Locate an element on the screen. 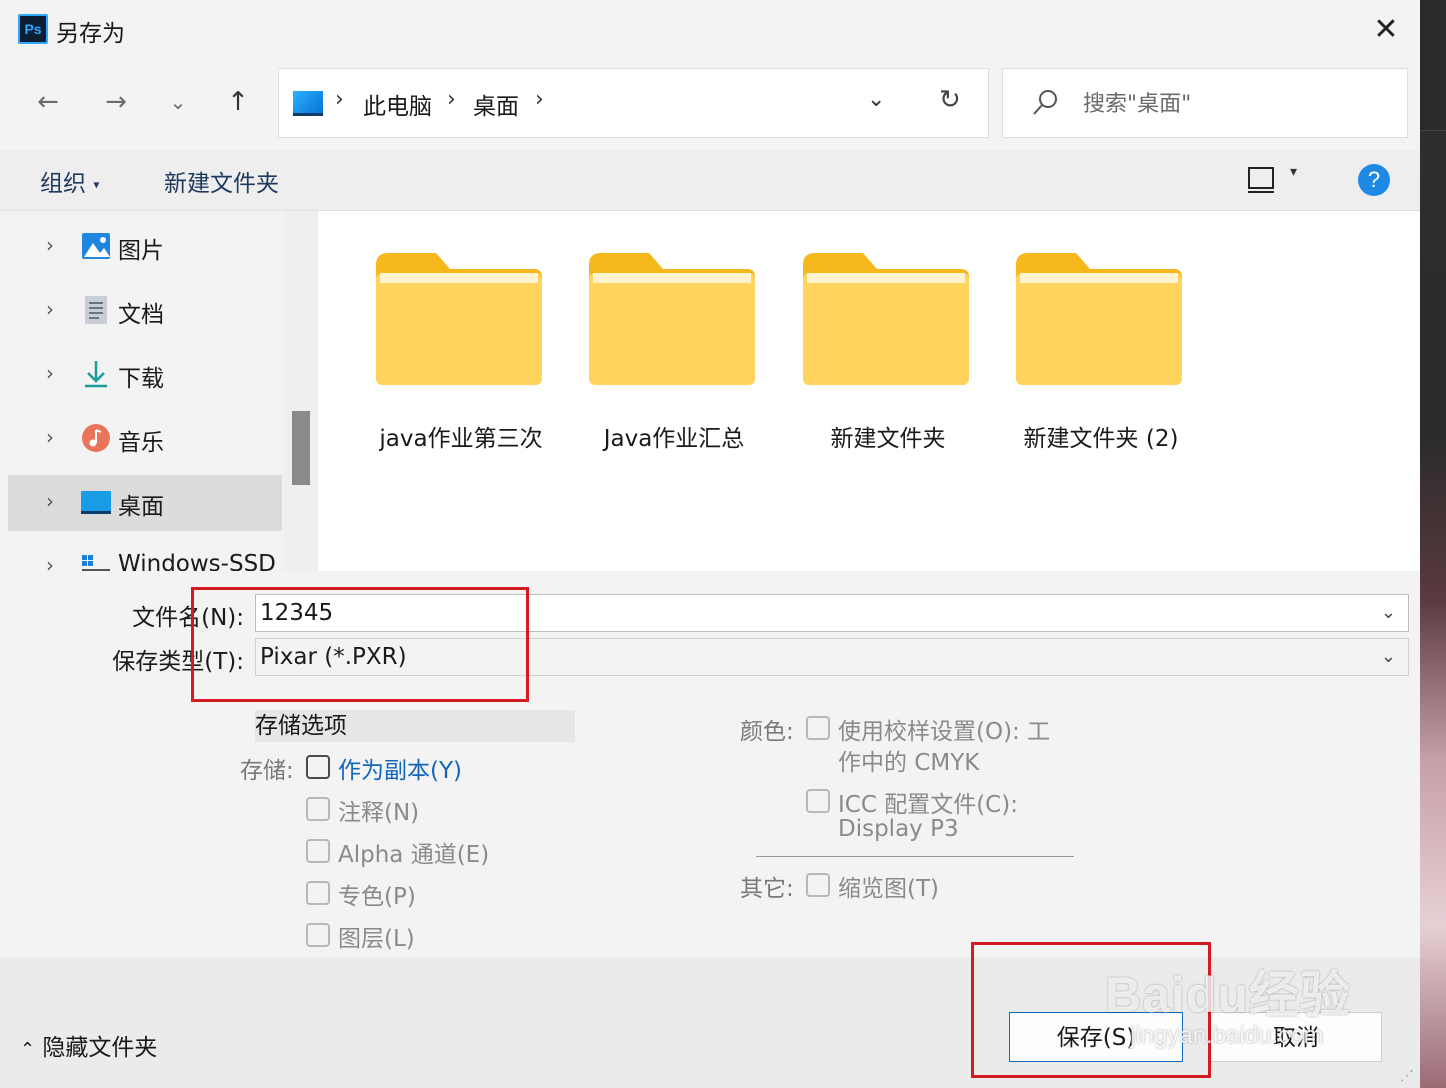  options-divider is located at coordinates (915, 856).